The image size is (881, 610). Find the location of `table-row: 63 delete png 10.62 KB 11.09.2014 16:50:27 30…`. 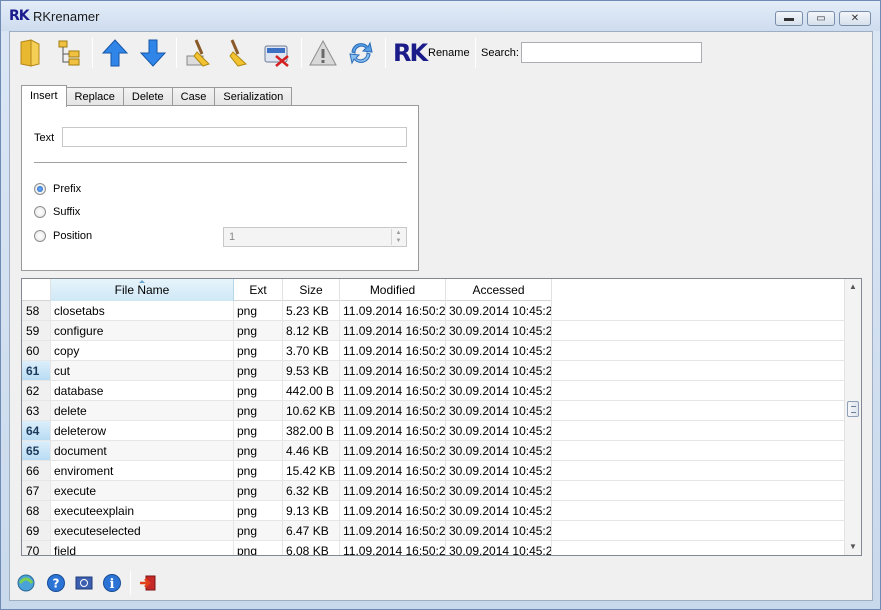

table-row: 63 delete png 10.62 KB 11.09.2014 16:50:27 30… is located at coordinates (433, 411).